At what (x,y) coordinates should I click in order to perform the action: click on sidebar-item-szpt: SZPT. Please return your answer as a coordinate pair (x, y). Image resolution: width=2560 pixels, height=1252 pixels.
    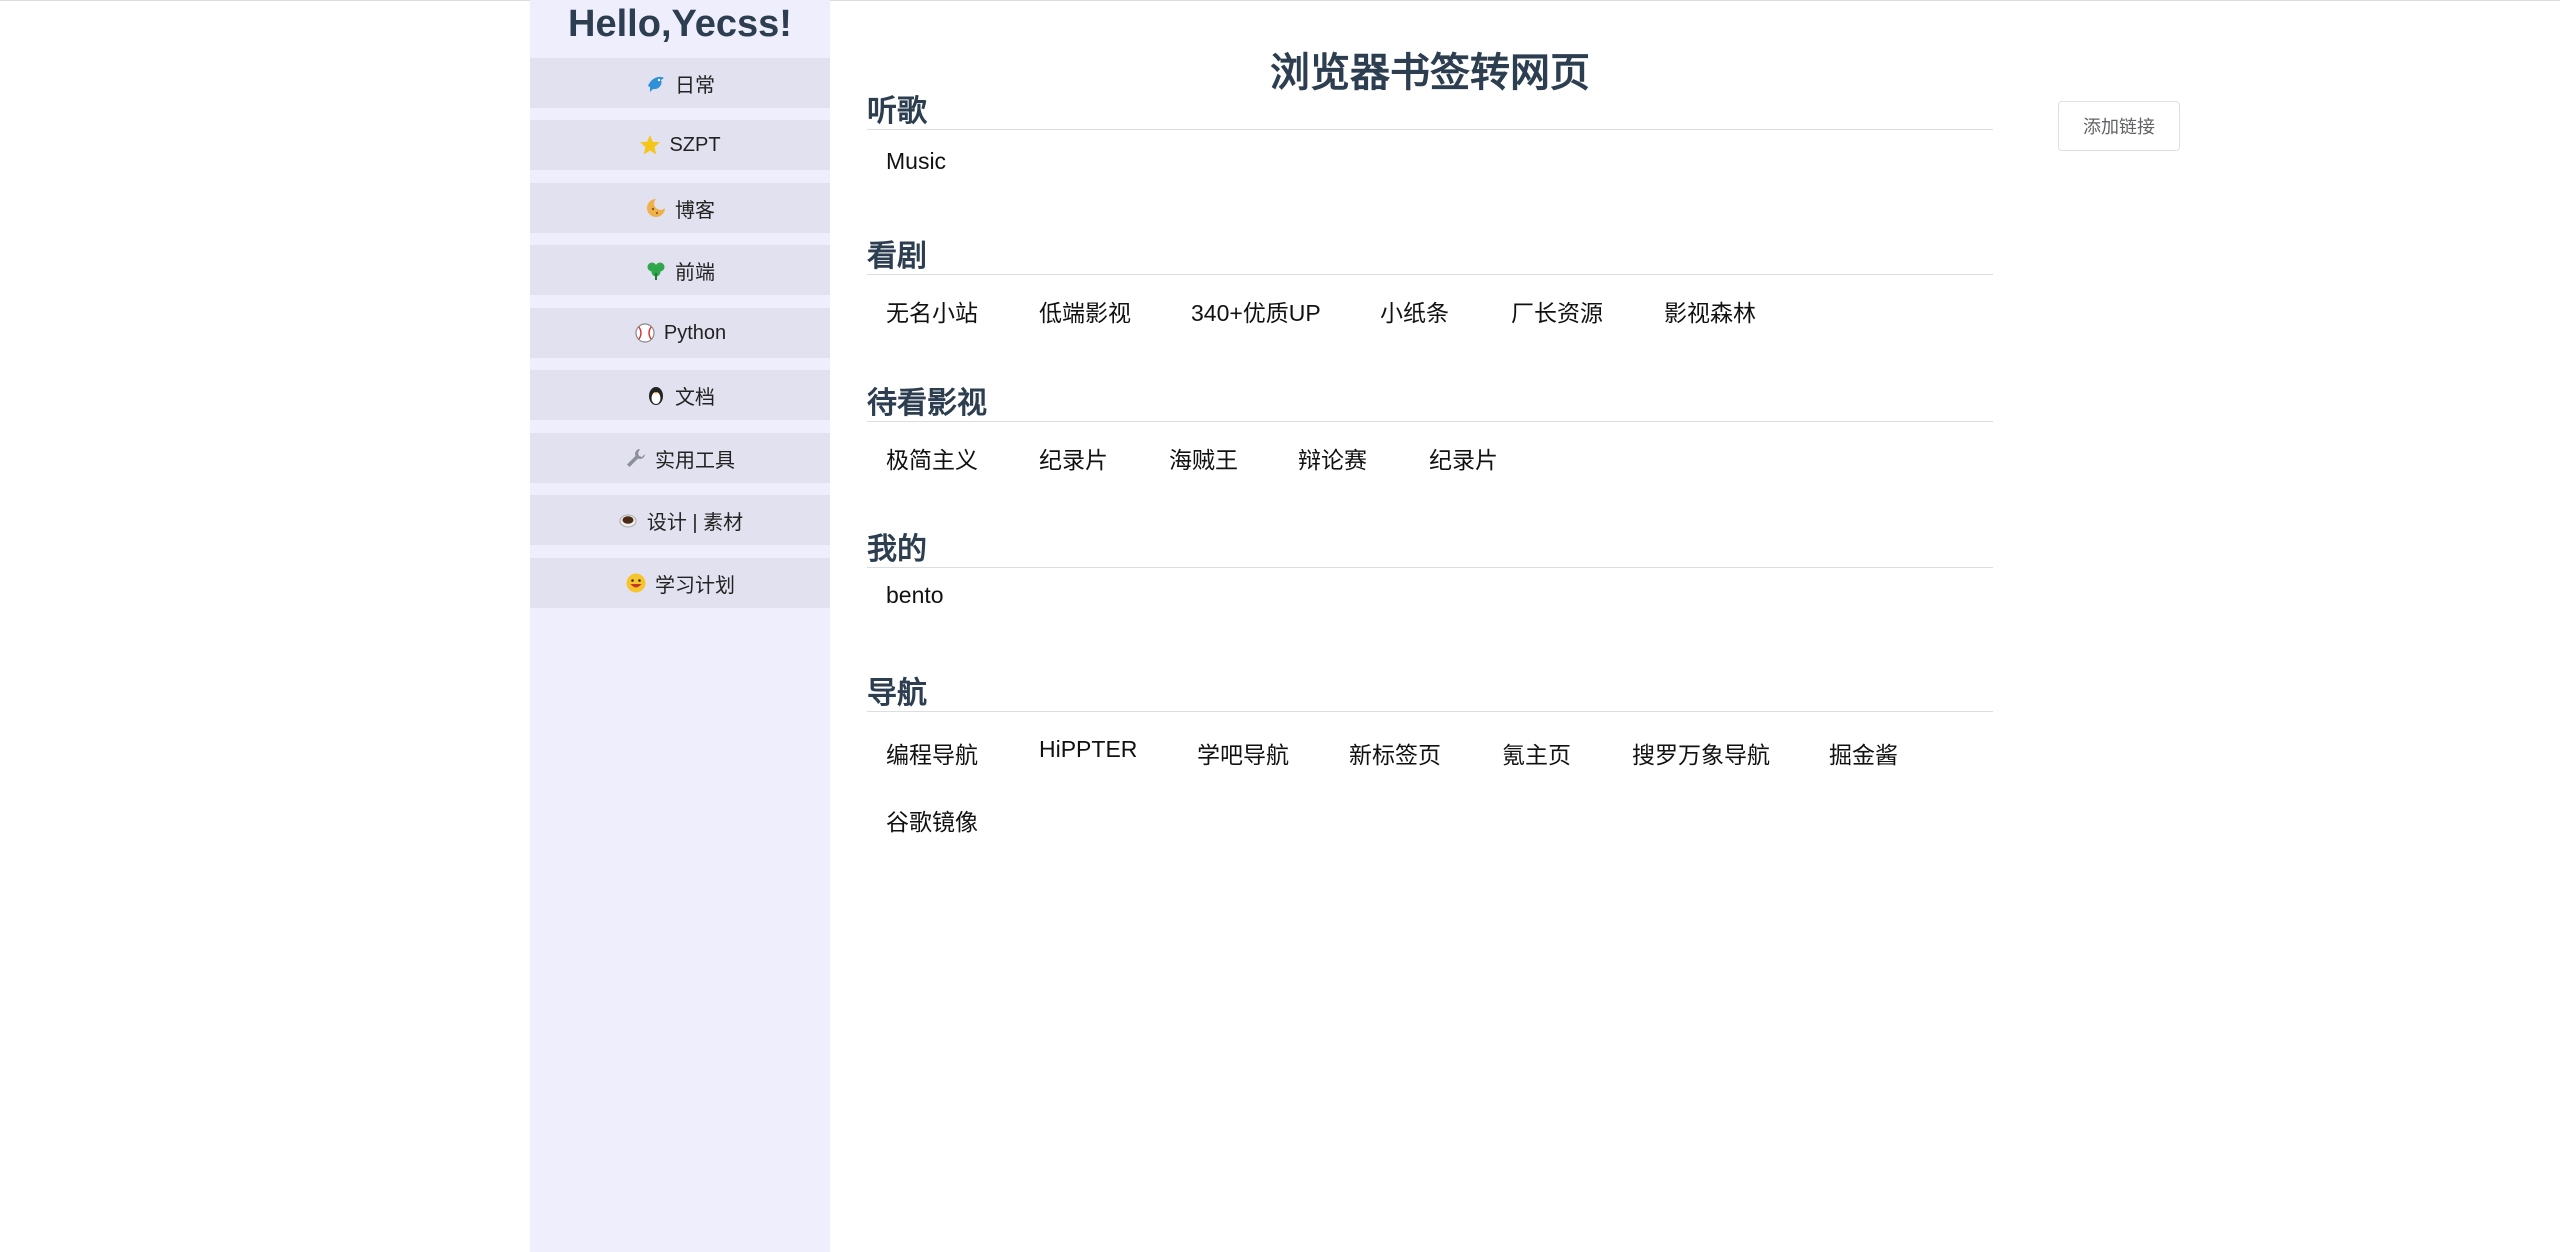
    Looking at the image, I should click on (680, 145).